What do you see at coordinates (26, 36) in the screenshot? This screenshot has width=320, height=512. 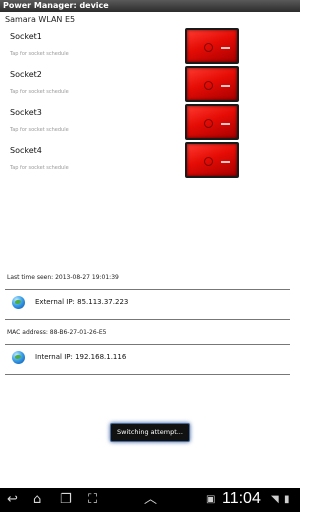 I see `socket-name: Socket1` at bounding box center [26, 36].